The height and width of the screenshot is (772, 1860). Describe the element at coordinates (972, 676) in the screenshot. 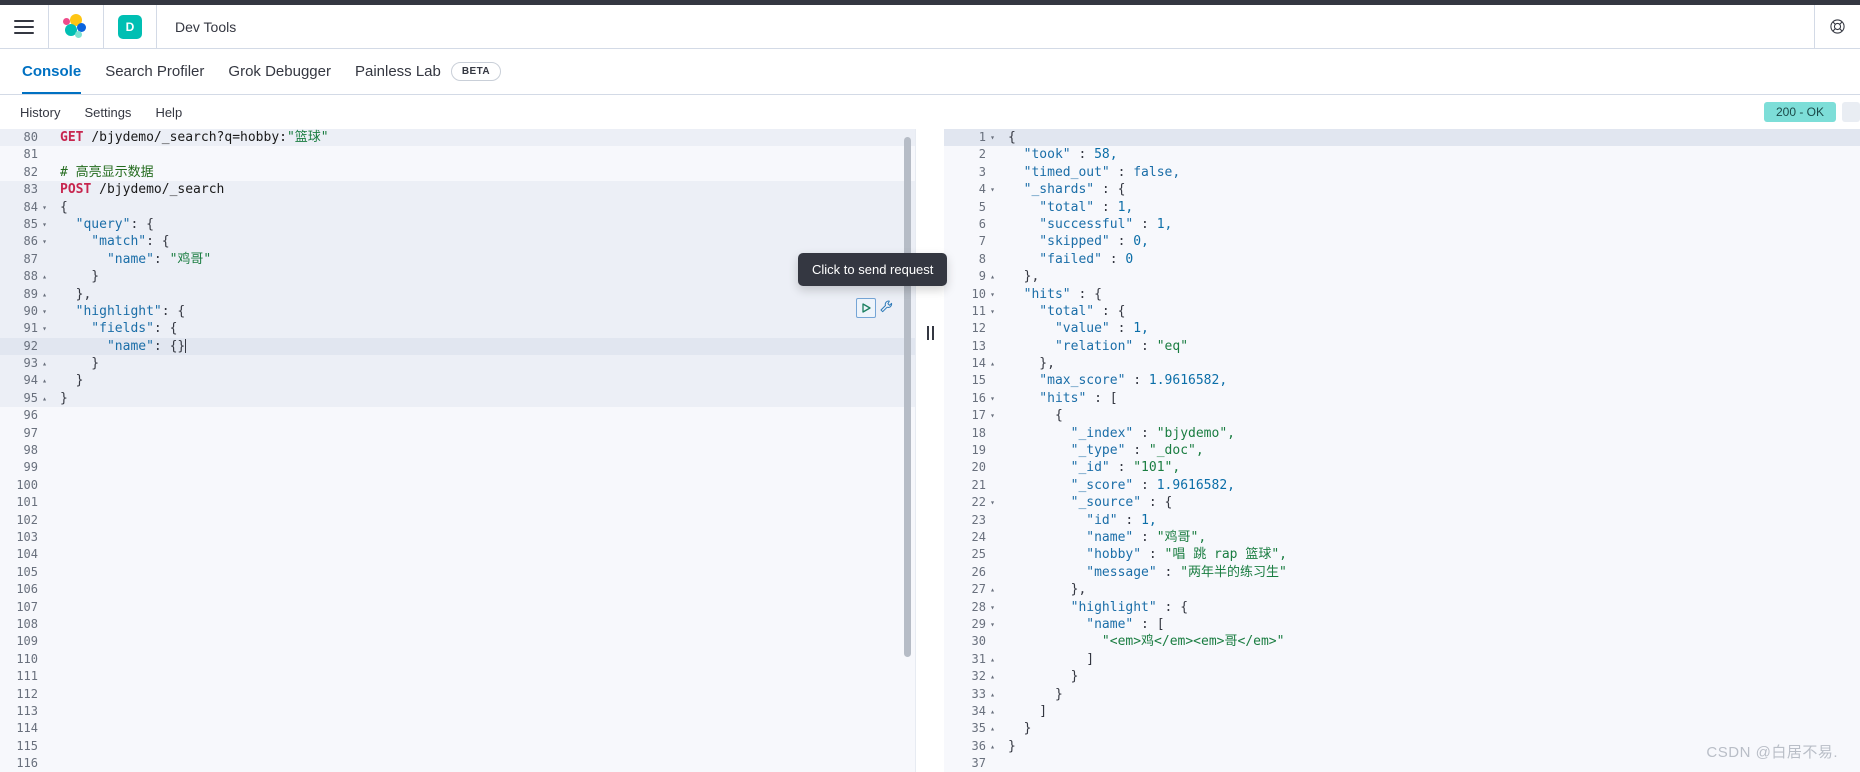

I see `response-line-number: 32 ▴` at that location.